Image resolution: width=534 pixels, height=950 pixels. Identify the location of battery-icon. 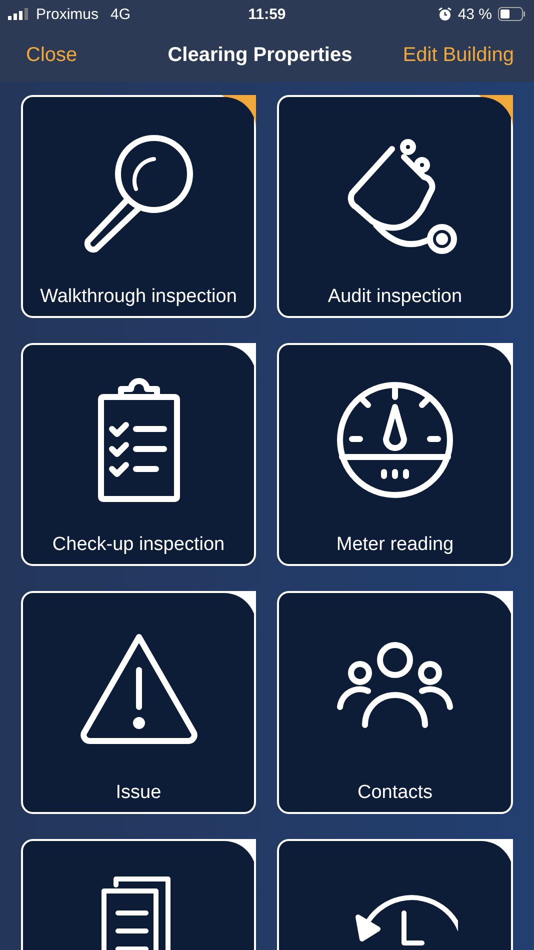
(512, 14).